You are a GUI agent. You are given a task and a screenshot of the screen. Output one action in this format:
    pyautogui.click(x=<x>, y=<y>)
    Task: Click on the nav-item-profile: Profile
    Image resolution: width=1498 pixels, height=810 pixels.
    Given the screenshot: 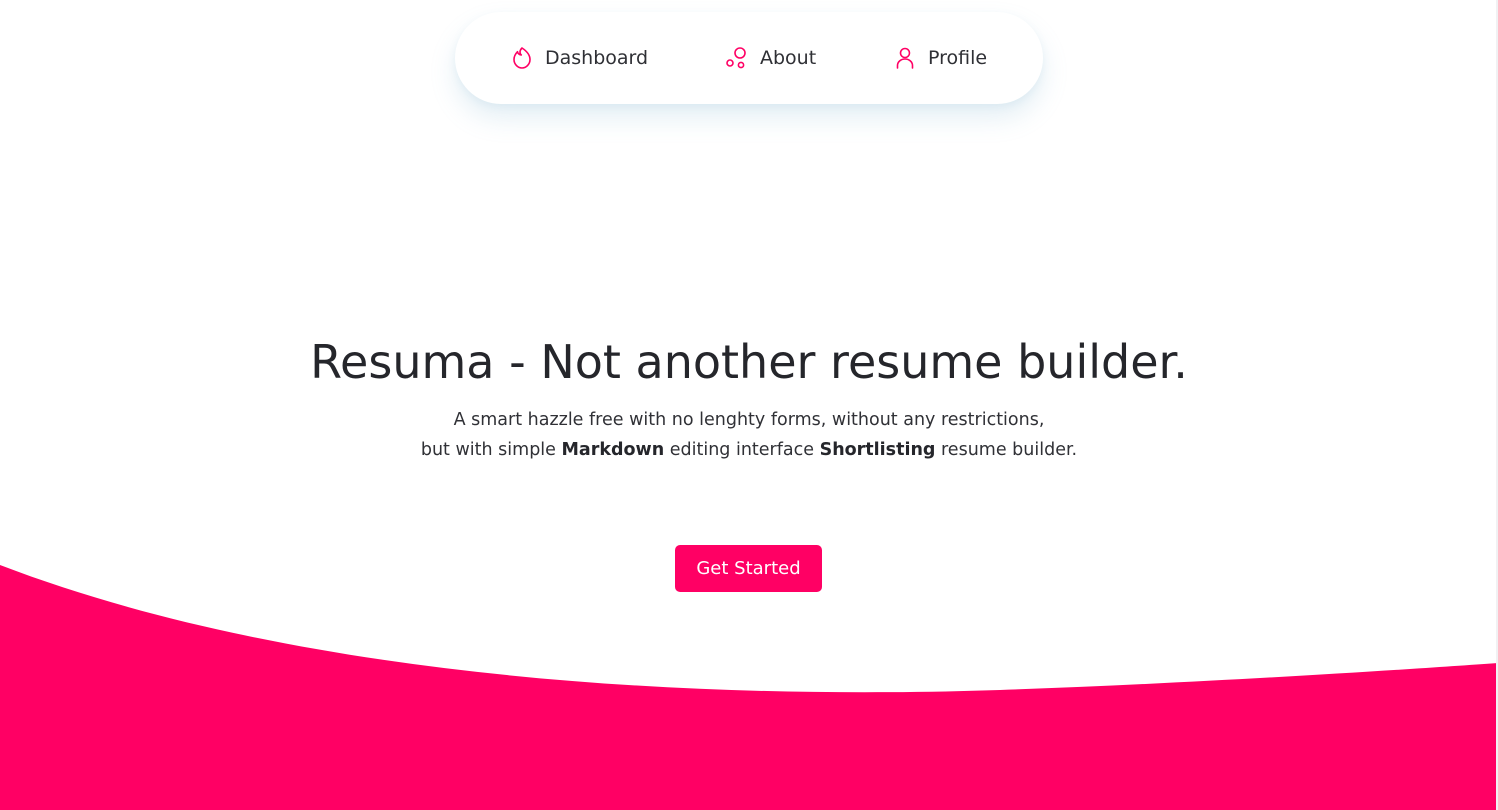 What is the action you would take?
    pyautogui.click(x=940, y=58)
    